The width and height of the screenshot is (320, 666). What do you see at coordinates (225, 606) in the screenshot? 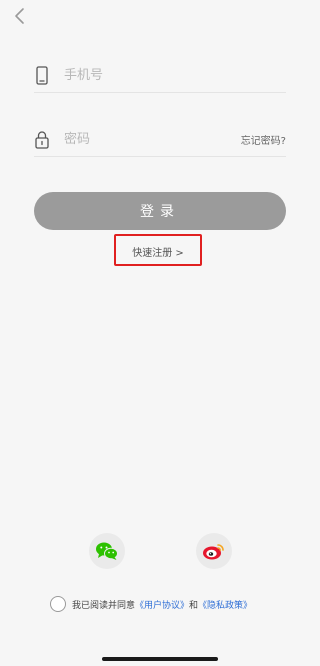
I see `privacy-policy-link: 《隐私政策》` at bounding box center [225, 606].